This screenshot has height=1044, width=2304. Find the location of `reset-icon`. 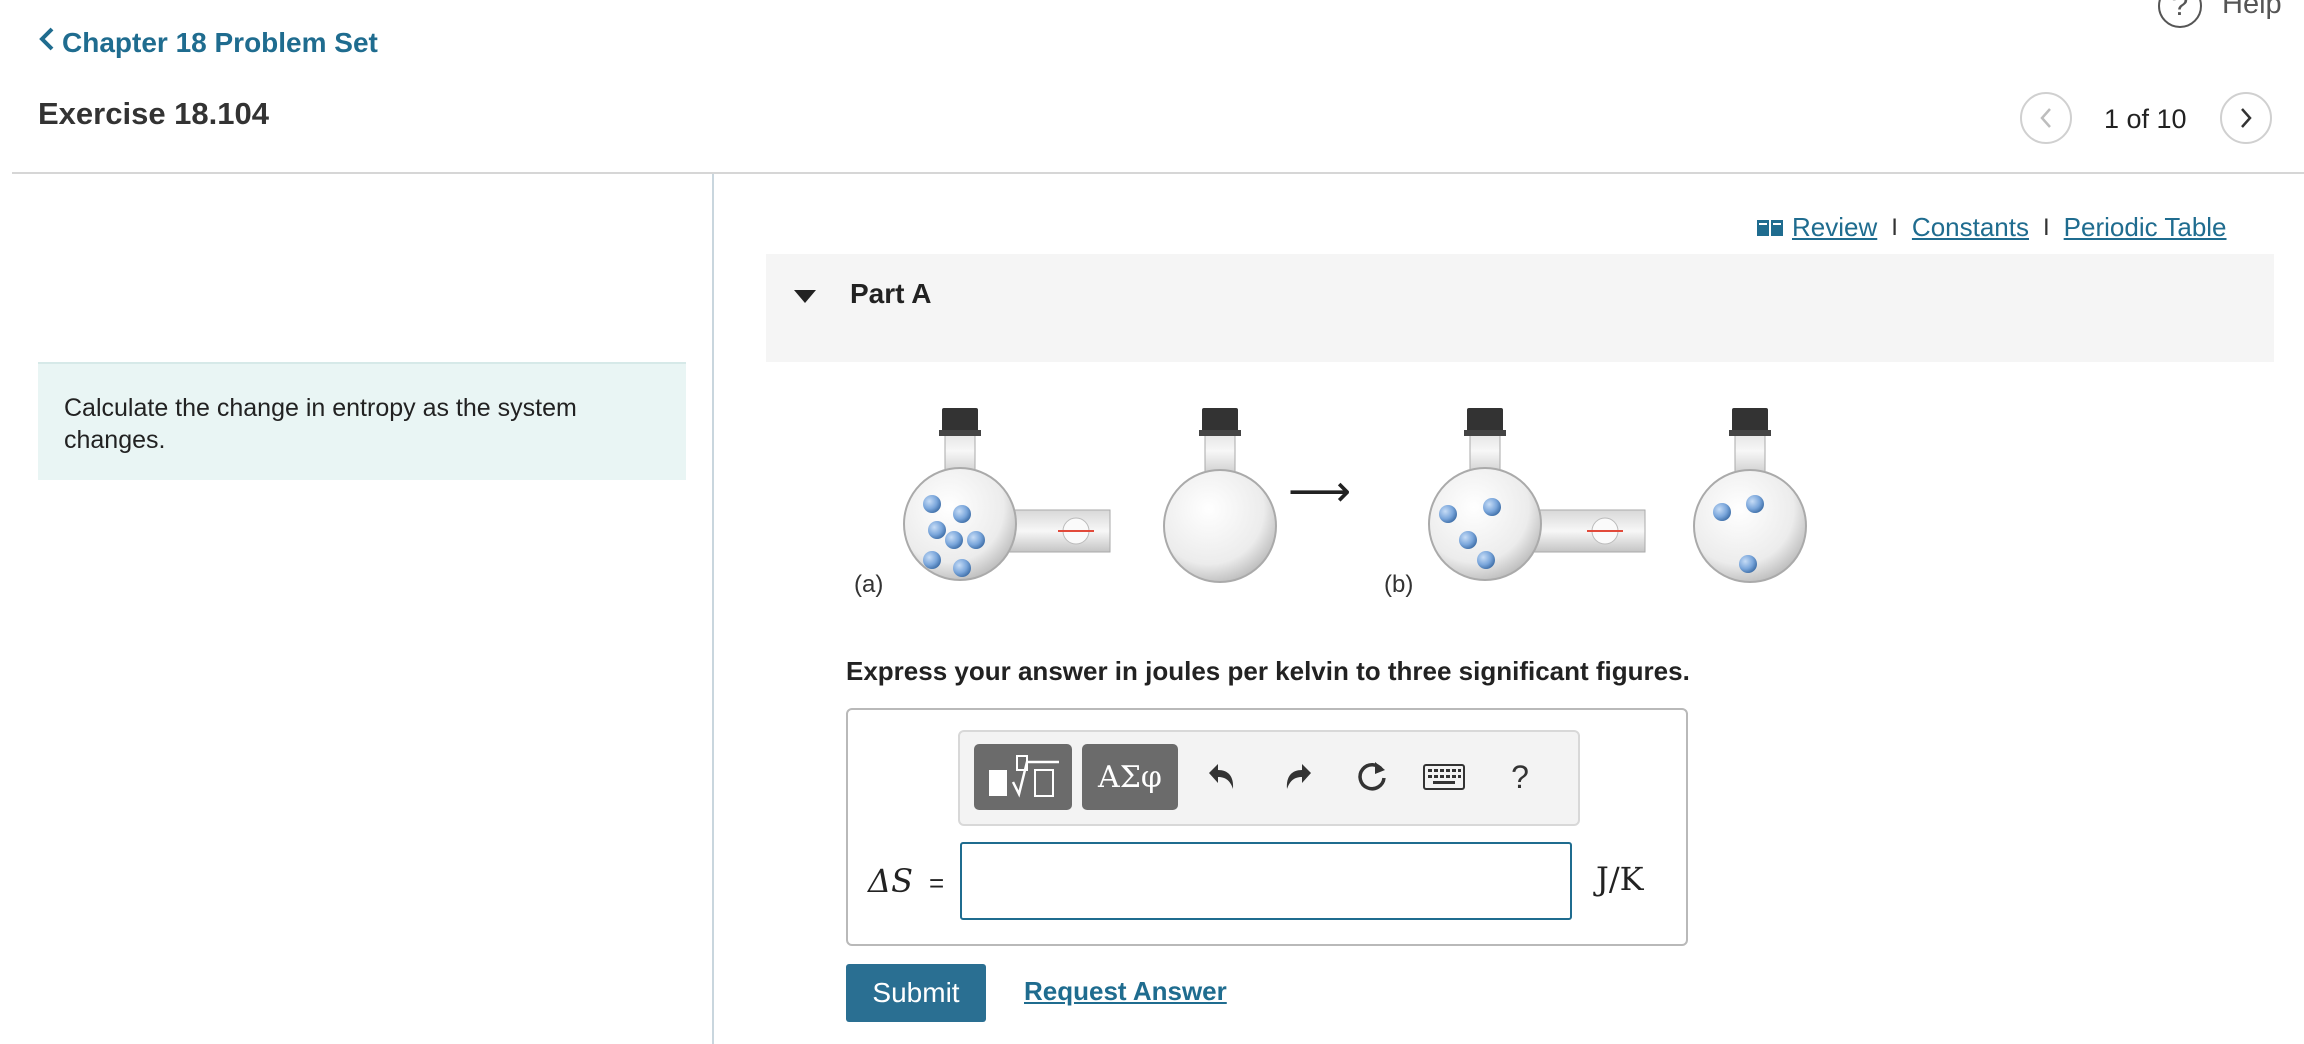

reset-icon is located at coordinates (1372, 776).